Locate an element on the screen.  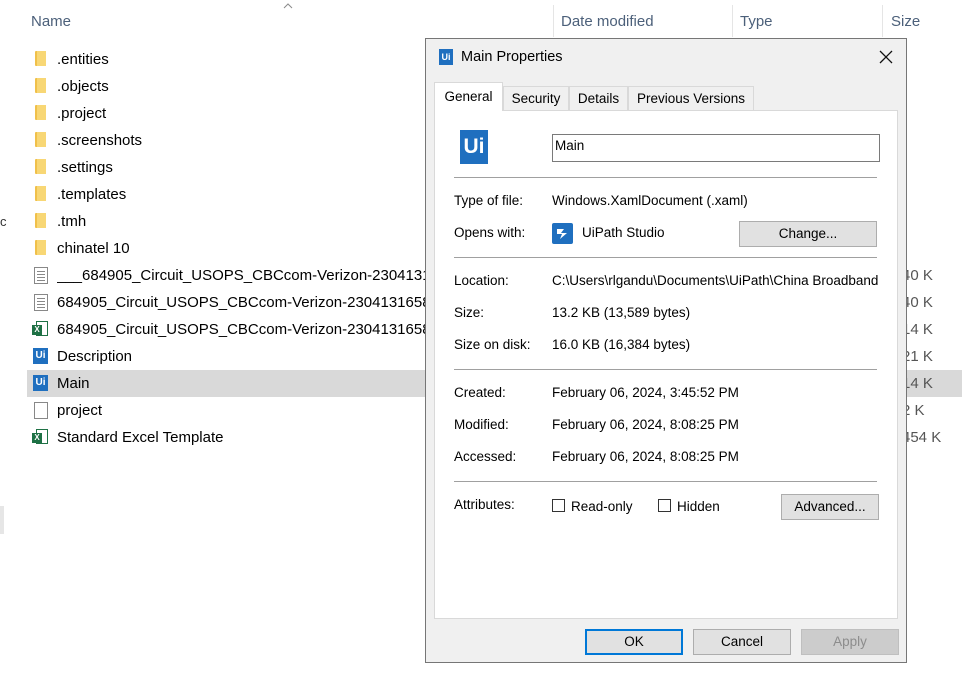
hidden-checkbox is located at coordinates (664, 505).